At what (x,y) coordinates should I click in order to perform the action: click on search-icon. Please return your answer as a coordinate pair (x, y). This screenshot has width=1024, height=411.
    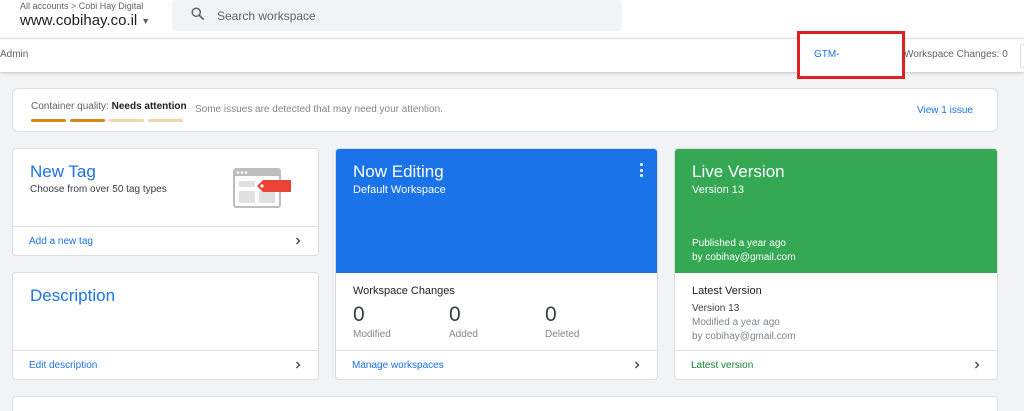
    Looking at the image, I should click on (197, 16).